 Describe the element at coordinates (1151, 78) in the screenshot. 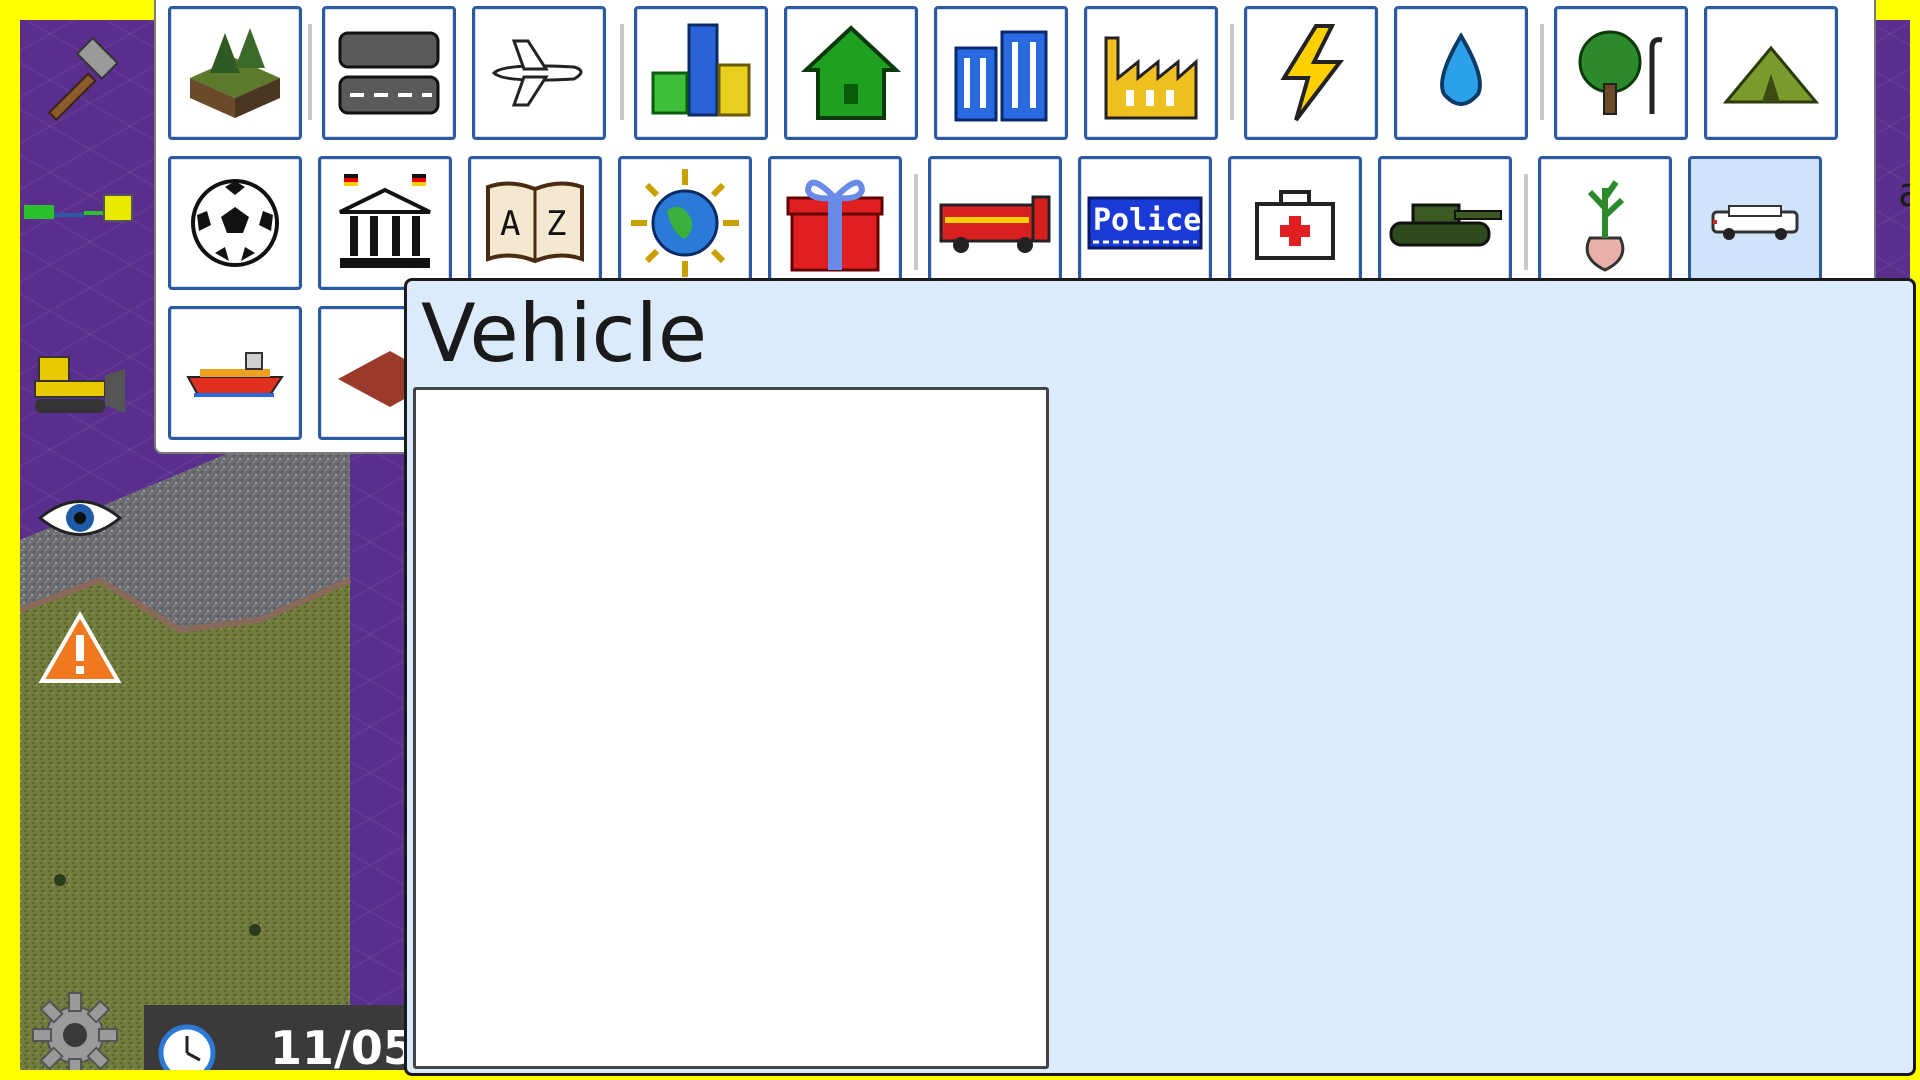

I see `factory-icon` at that location.